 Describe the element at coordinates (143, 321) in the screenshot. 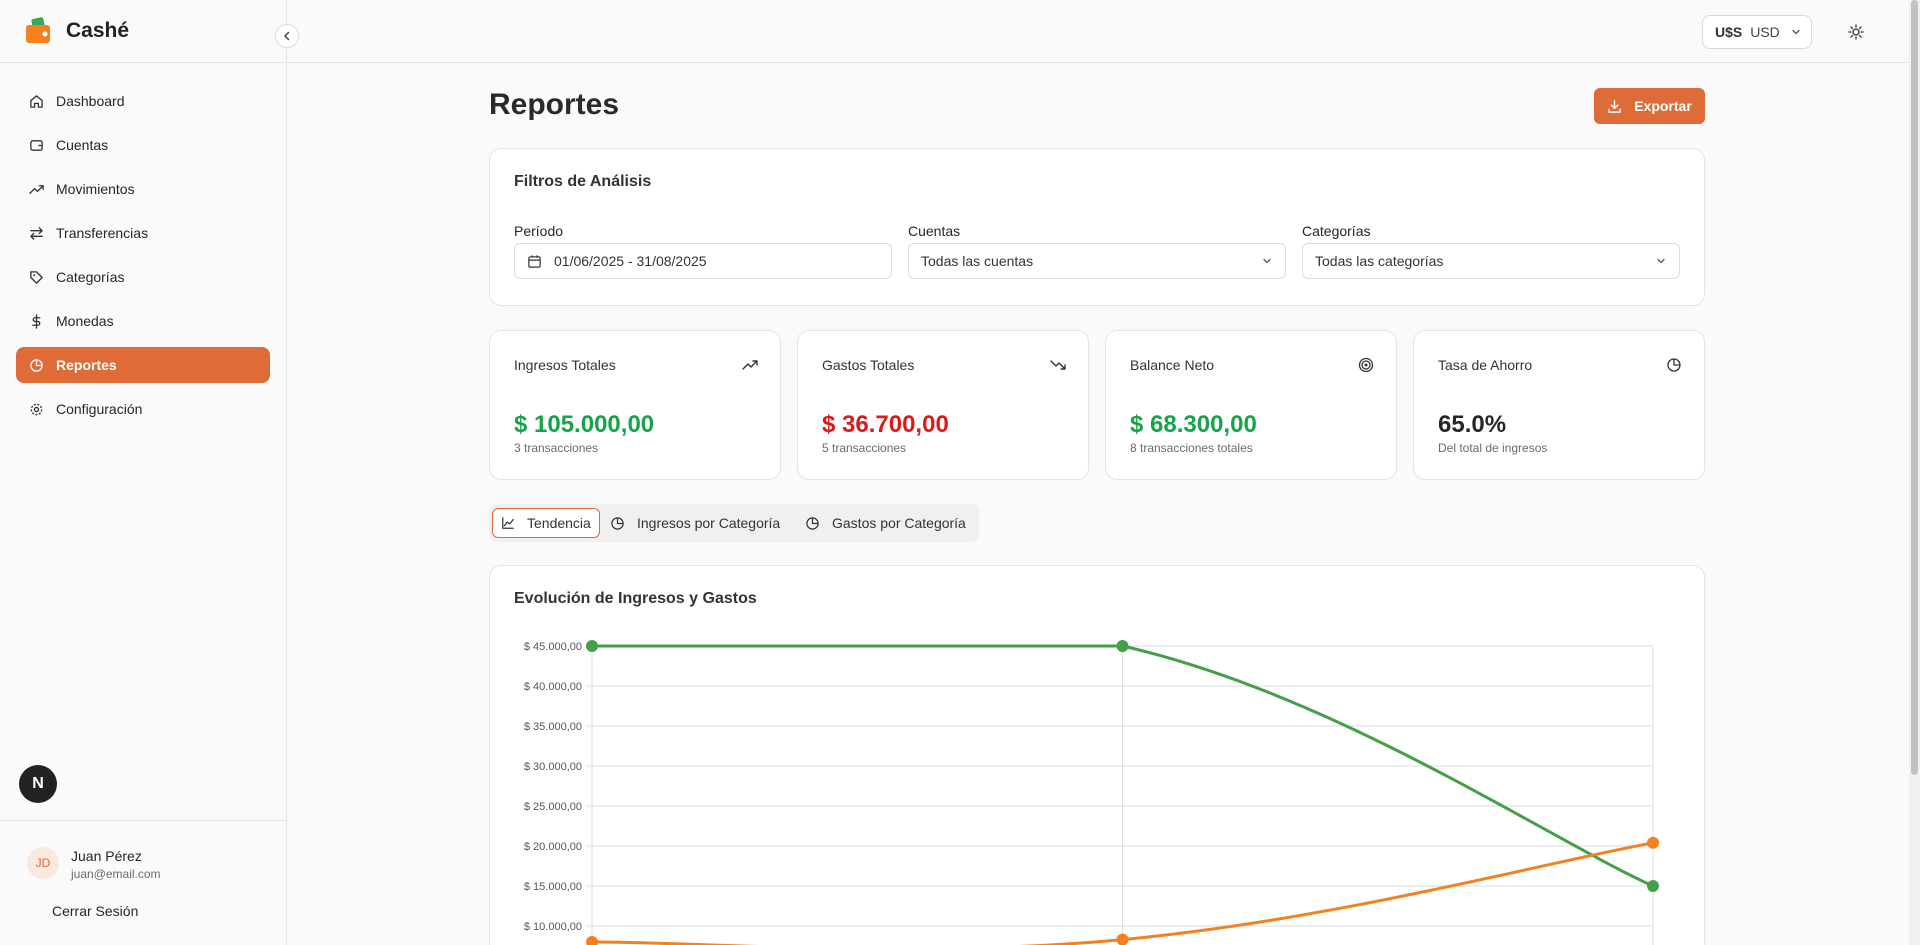

I see `sidebar-item-monedas: Monedas` at that location.